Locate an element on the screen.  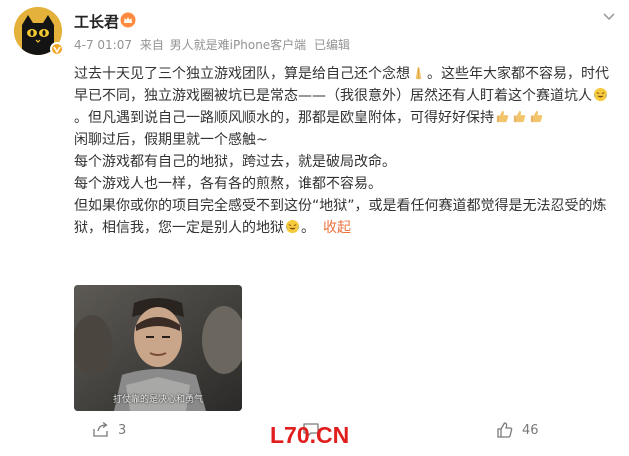
pray-emoji-icon is located at coordinates (418, 73).